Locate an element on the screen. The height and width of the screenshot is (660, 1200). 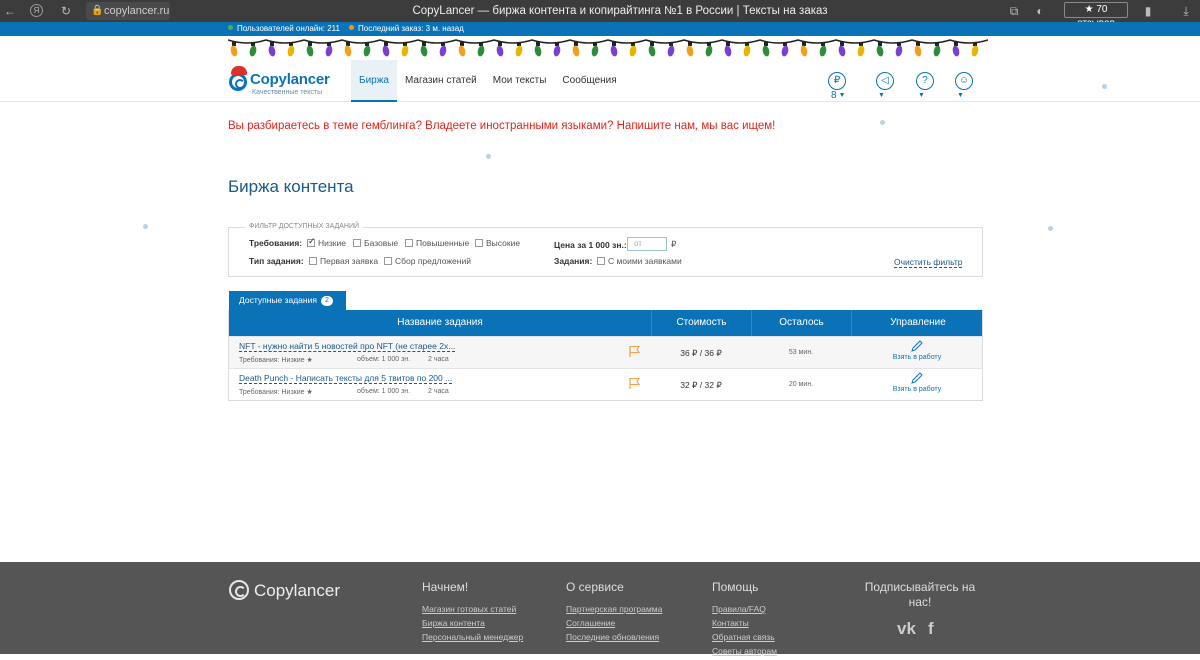
address-bar: 🔒 copylancer.ru is located at coordinates (128, 11).